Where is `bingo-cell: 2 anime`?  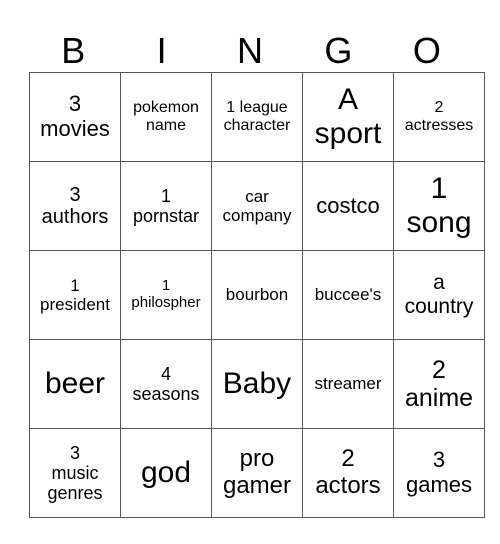 bingo-cell: 2 anime is located at coordinates (439, 384).